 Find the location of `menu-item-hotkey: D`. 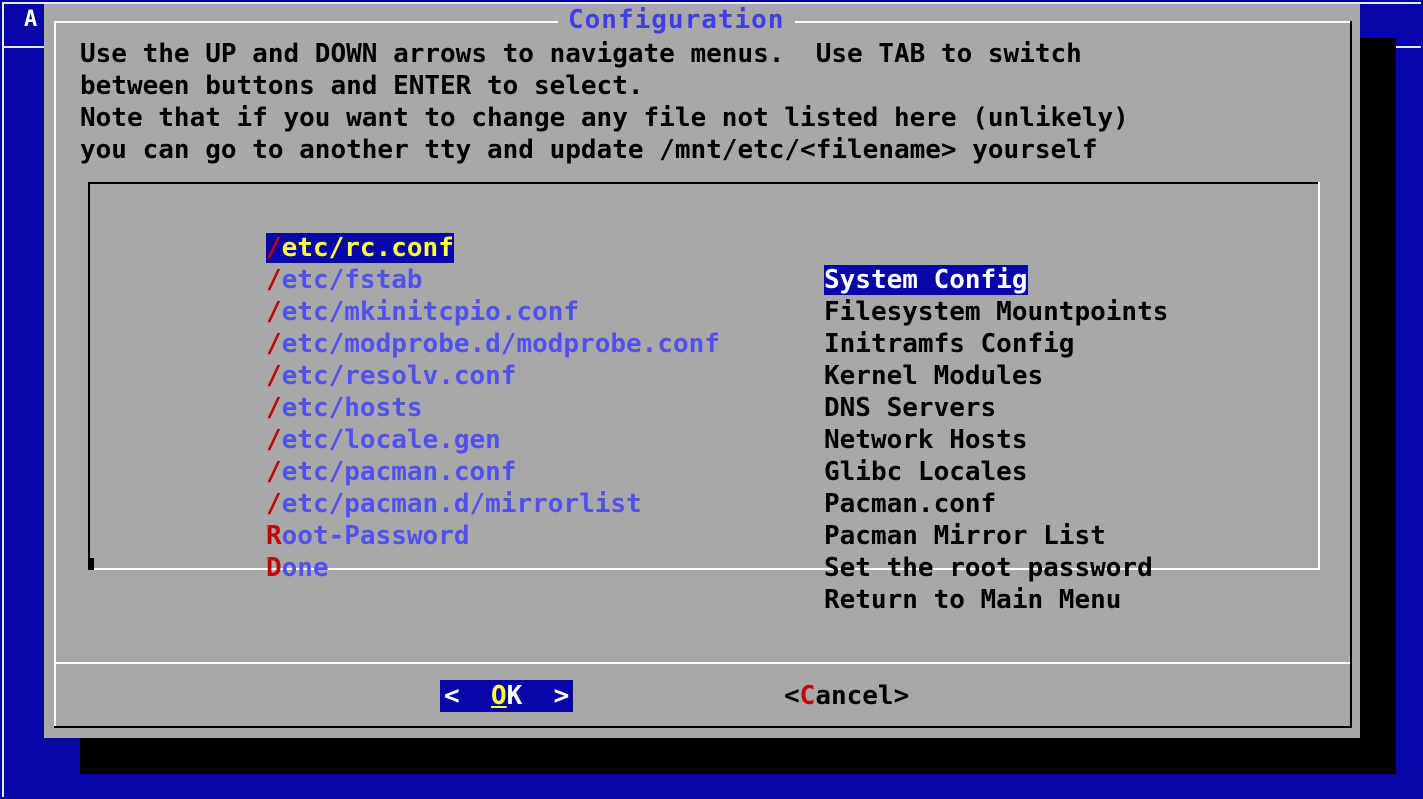

menu-item-hotkey: D is located at coordinates (274, 568).